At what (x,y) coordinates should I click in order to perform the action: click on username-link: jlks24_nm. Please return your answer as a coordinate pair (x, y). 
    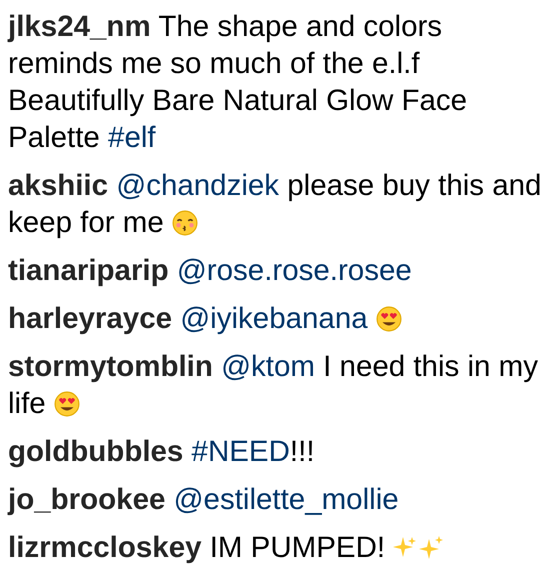
    Looking at the image, I should click on (79, 26).